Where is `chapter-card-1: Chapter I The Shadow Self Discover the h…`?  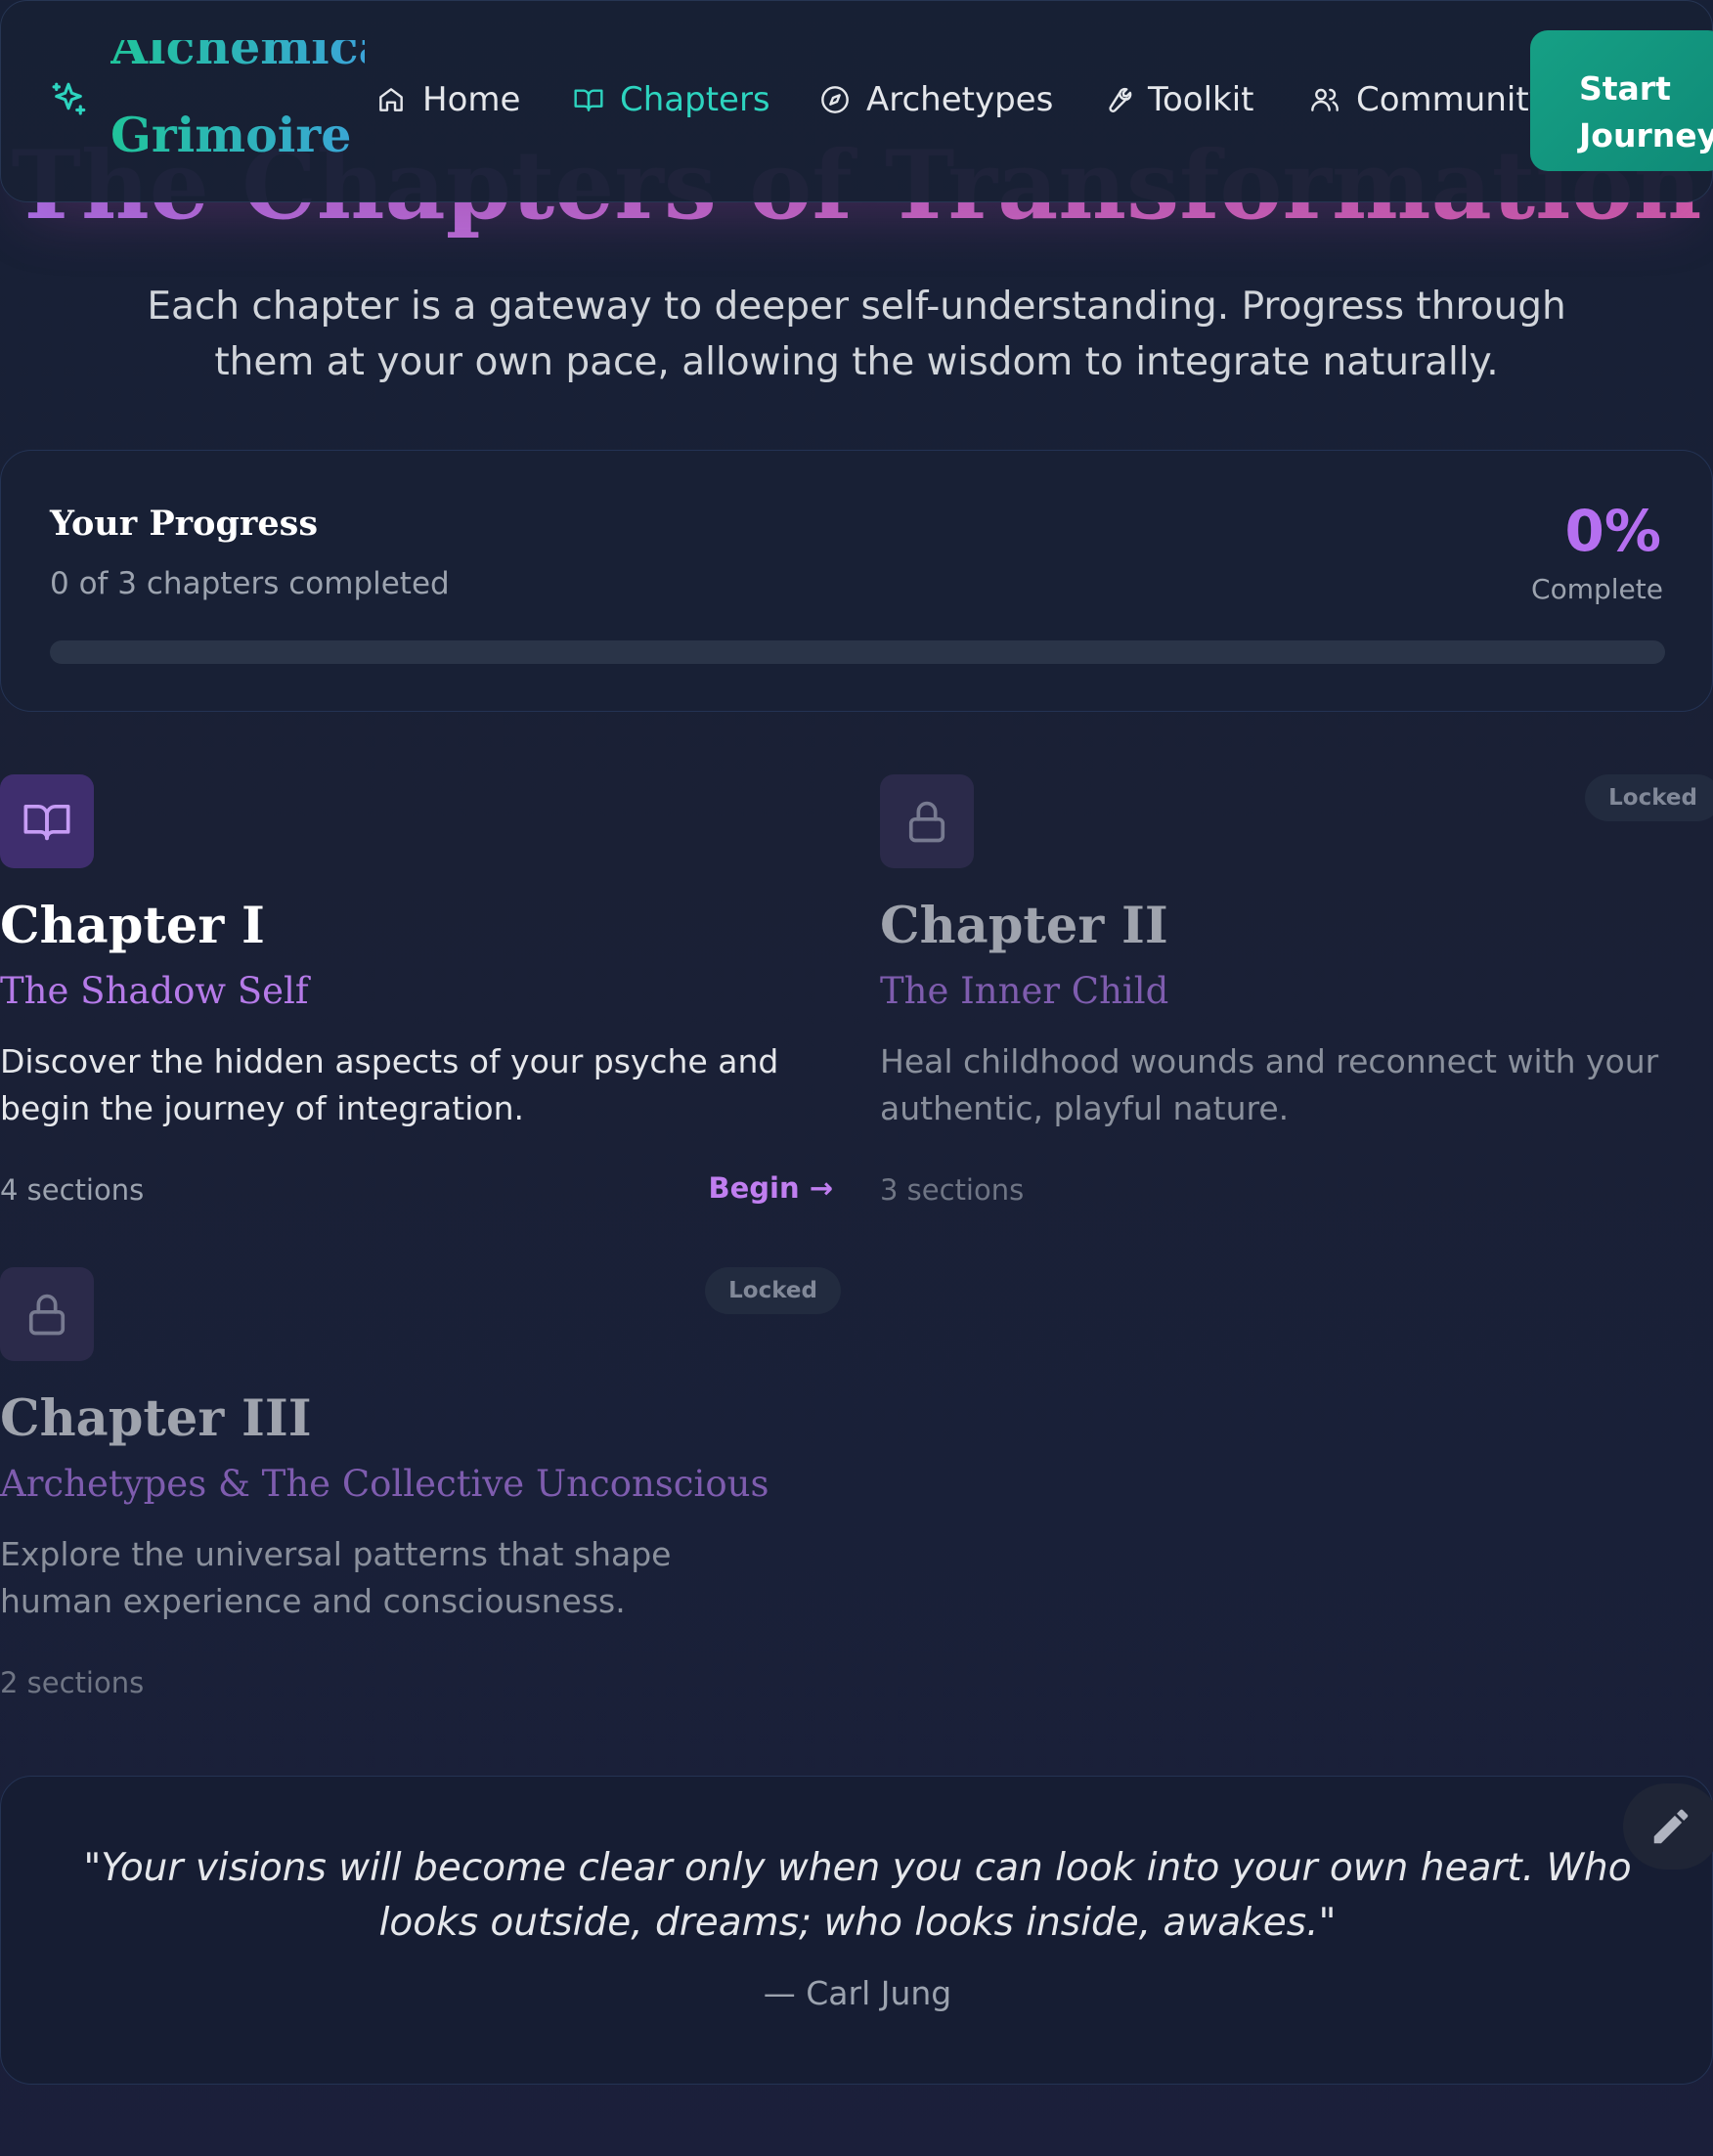 chapter-card-1: Chapter I The Shadow Self Discover the h… is located at coordinates (421, 1009).